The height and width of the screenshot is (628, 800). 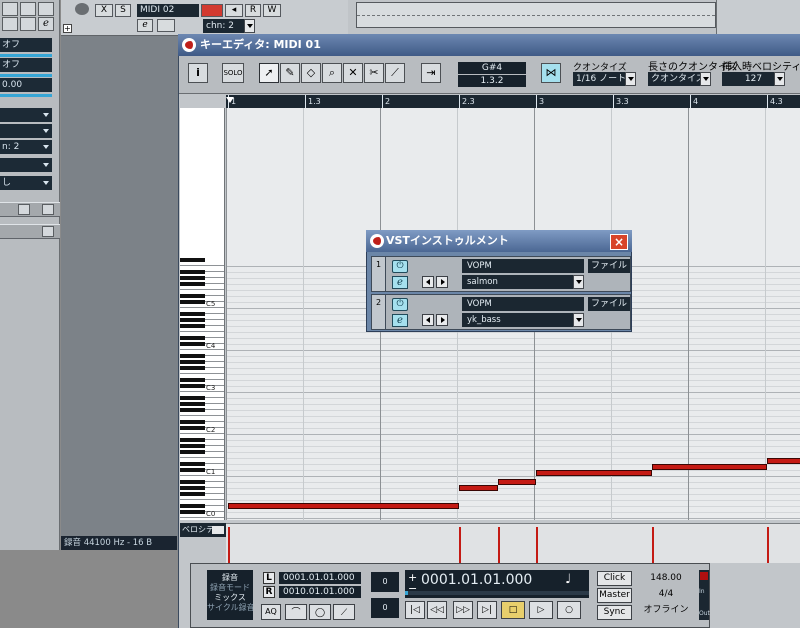 I want to click on insert-velocity-dropdown: 127, so click(x=753, y=79).